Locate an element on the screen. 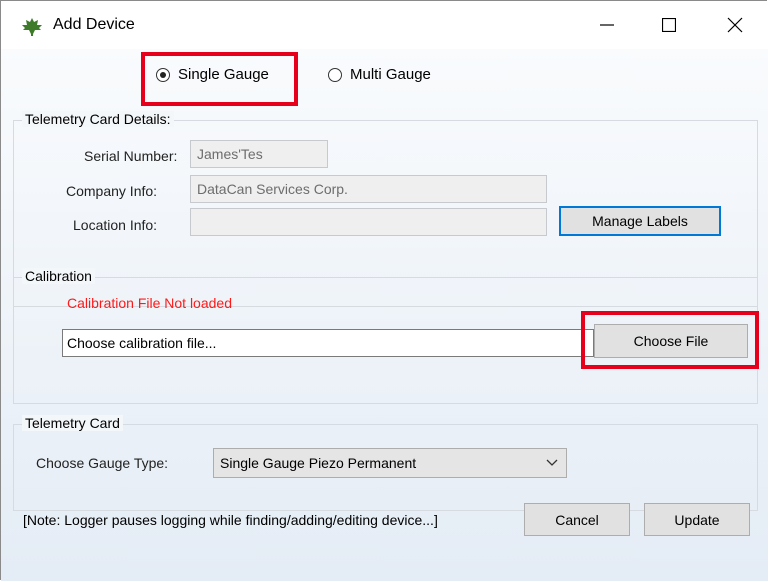 This screenshot has height=582, width=769. maximize-button is located at coordinates (669, 25).